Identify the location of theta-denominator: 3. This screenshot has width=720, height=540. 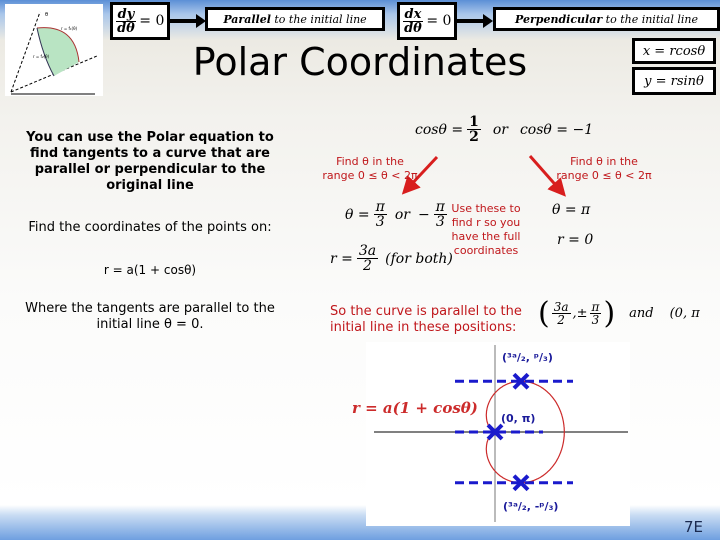
(380, 222).